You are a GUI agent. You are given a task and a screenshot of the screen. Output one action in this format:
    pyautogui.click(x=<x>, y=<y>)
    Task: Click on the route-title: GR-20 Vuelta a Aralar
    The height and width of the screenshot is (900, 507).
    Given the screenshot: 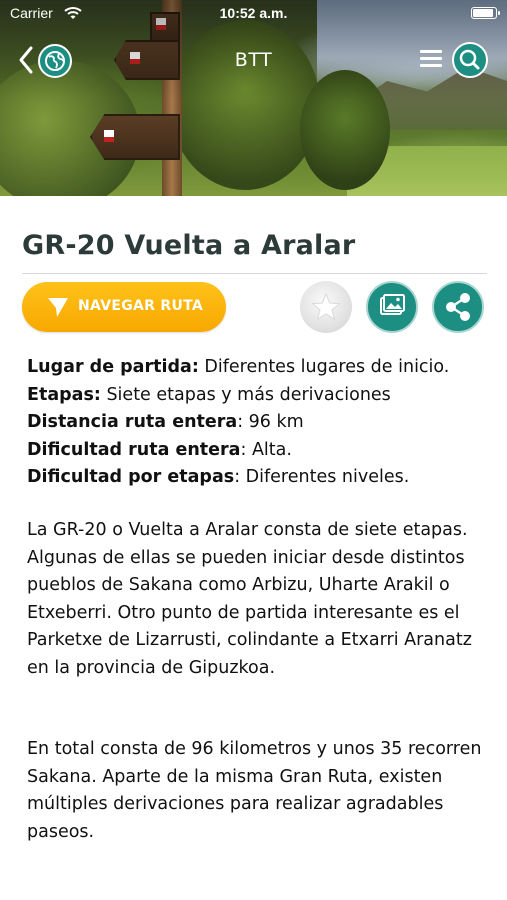 What is the action you would take?
    pyautogui.click(x=189, y=245)
    